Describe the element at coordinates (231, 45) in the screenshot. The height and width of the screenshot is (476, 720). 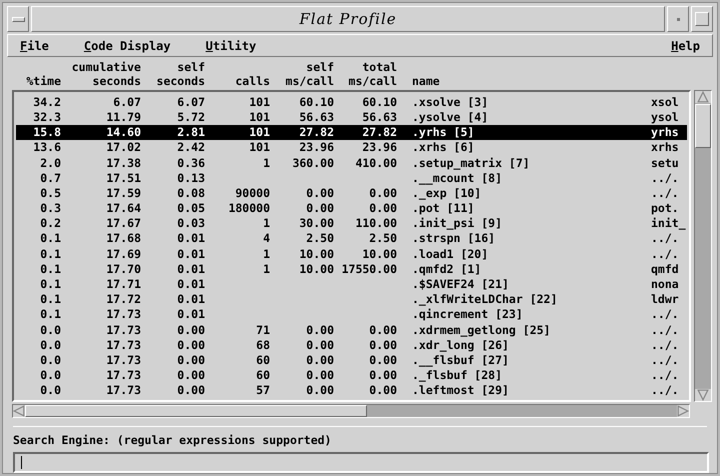
I see `menu-item: Utility` at that location.